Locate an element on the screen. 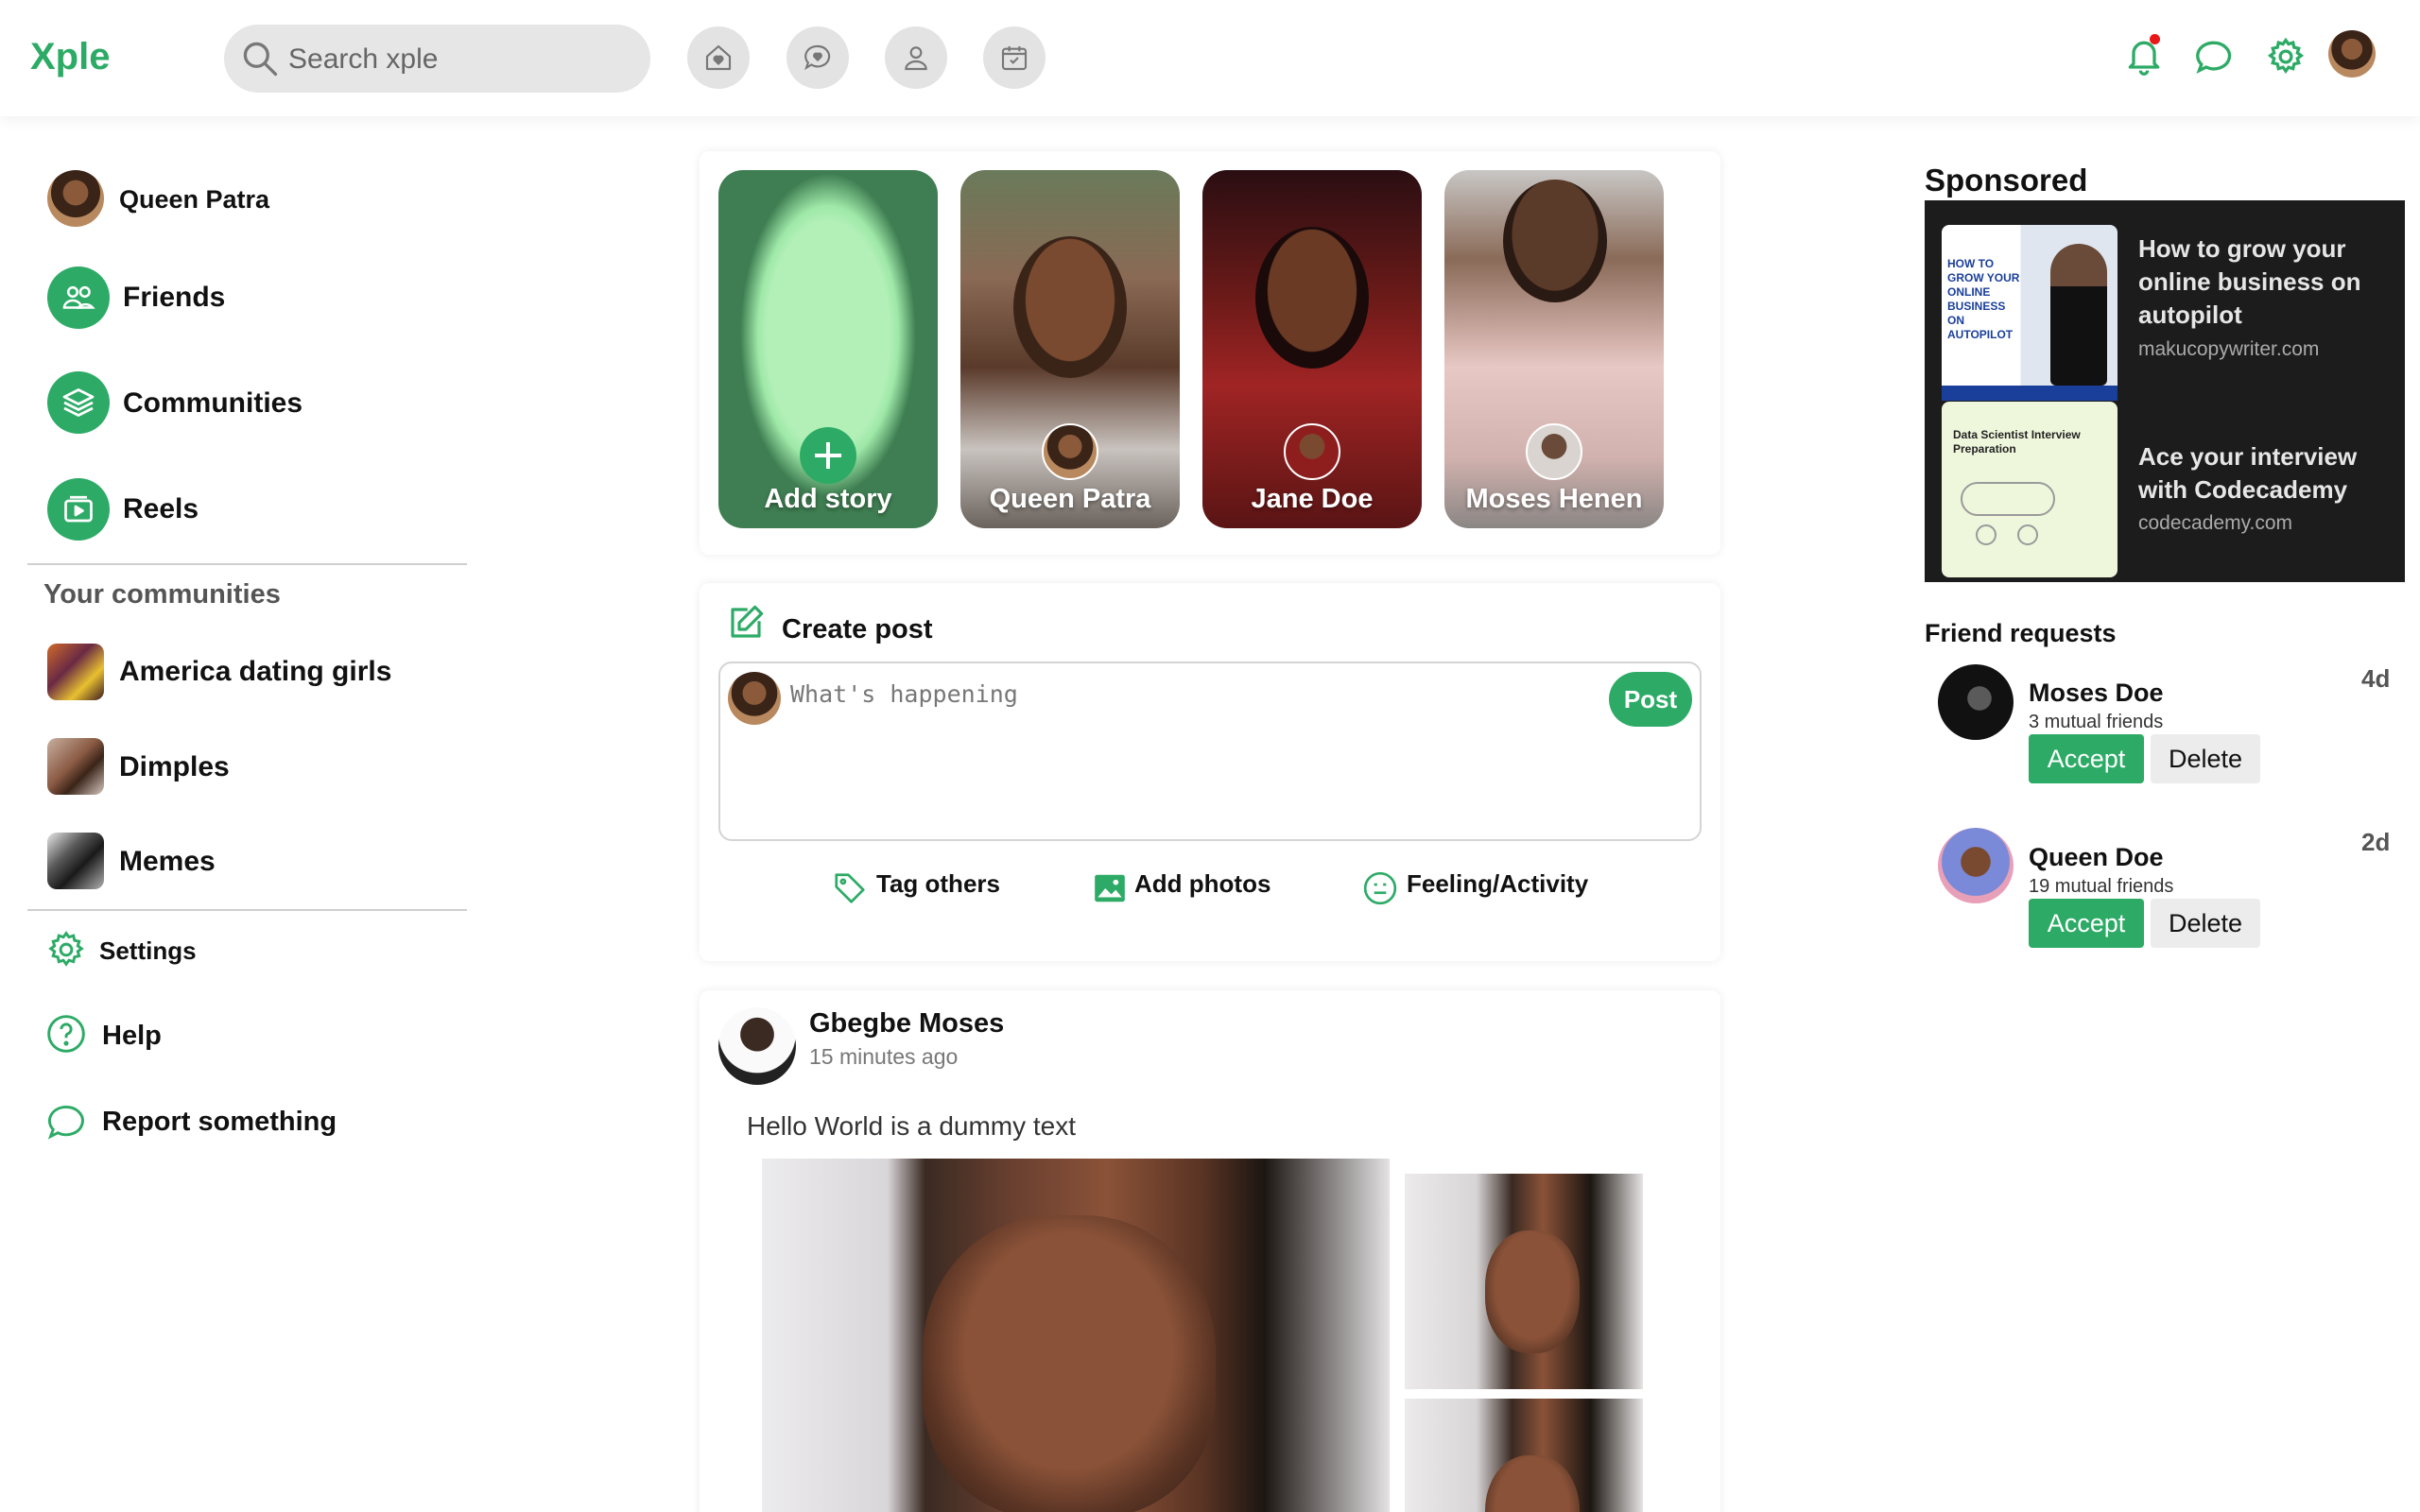 This screenshot has width=2420, height=1512. sidebar-item-label: Friends is located at coordinates (174, 298).